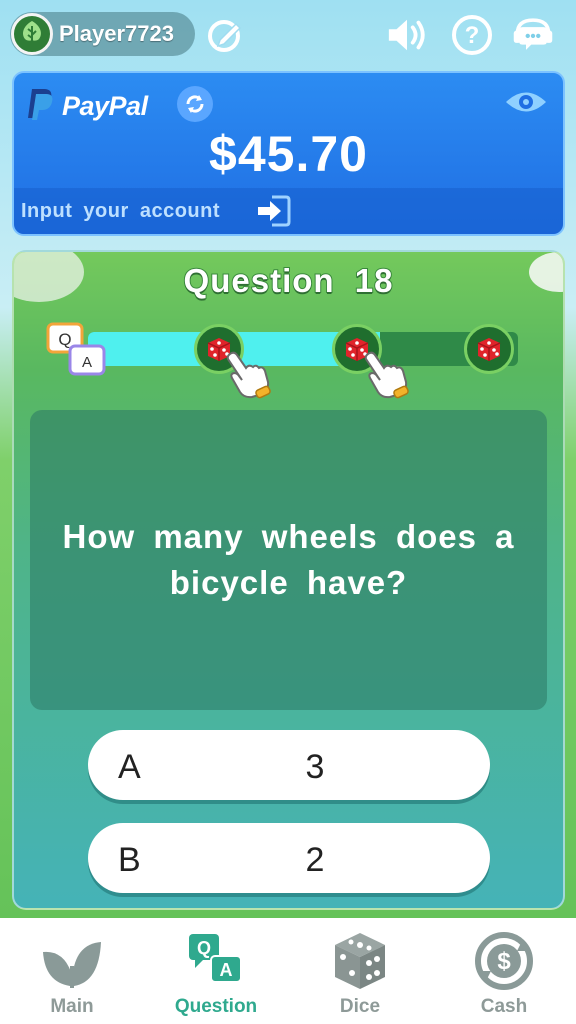  I want to click on account-input-row: Input your account, so click(288, 211).